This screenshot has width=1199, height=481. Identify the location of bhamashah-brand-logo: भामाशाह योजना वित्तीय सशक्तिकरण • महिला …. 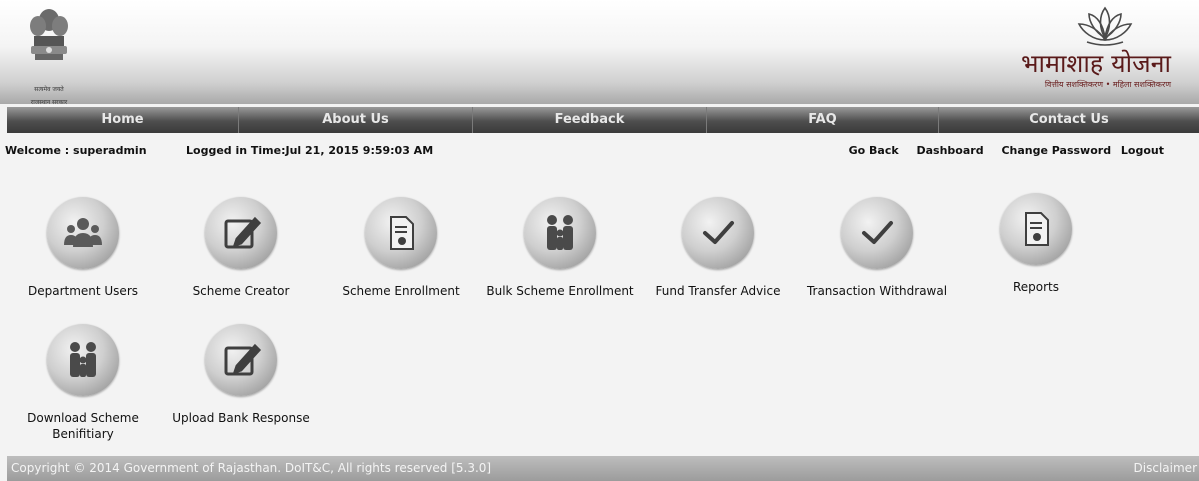
(1083, 50).